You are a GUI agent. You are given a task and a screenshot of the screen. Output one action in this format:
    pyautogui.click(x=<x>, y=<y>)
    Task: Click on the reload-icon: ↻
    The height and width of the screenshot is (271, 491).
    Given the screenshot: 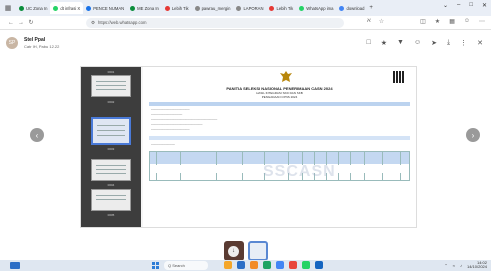 What is the action you would take?
    pyautogui.click(x=31, y=22)
    